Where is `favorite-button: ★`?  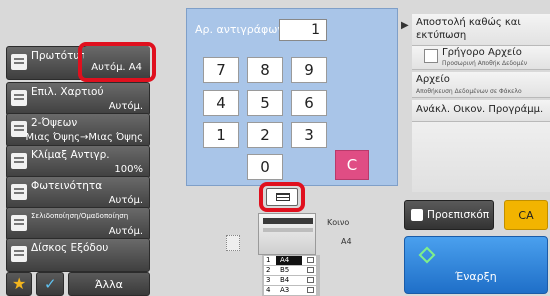 favorite-button: ★ is located at coordinates (19, 284).